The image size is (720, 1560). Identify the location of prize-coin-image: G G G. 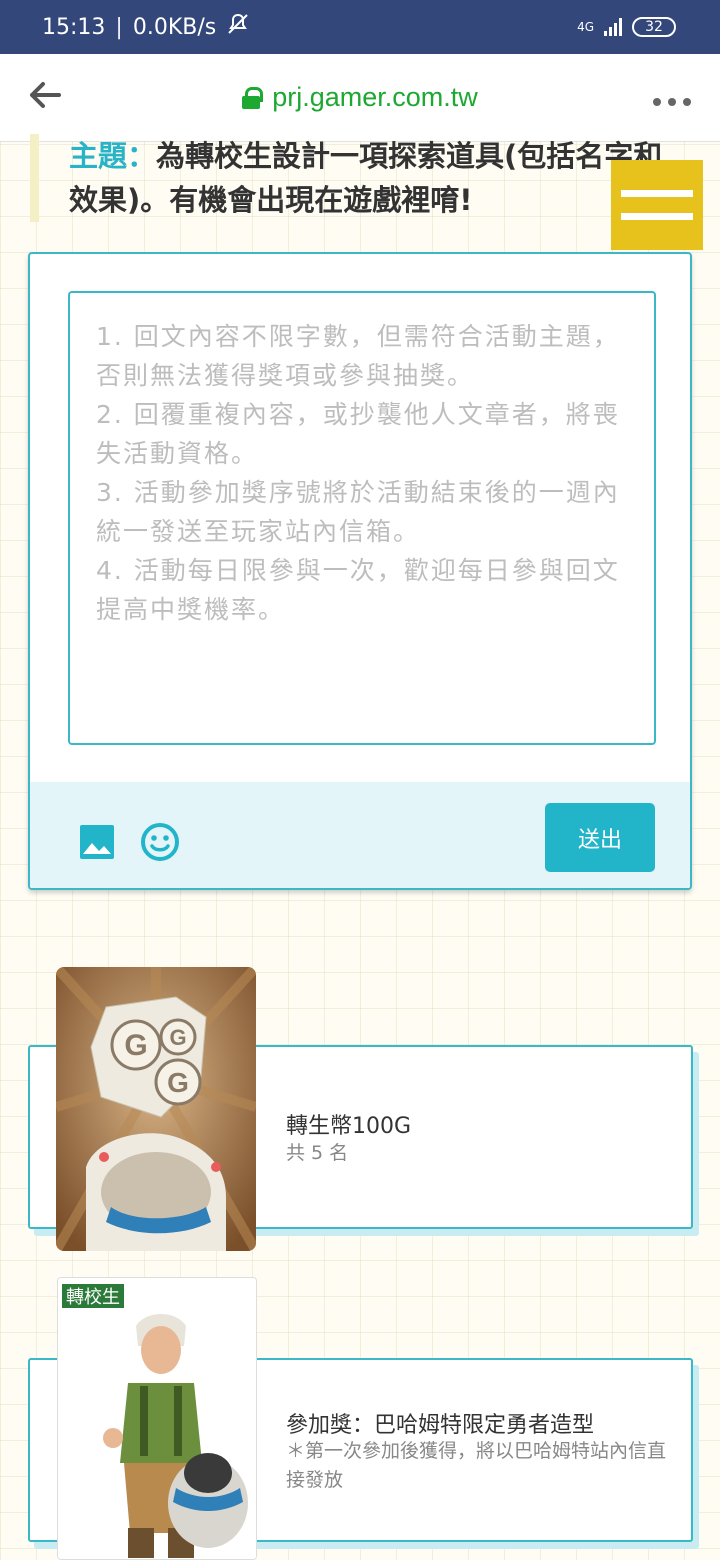
(156, 1109).